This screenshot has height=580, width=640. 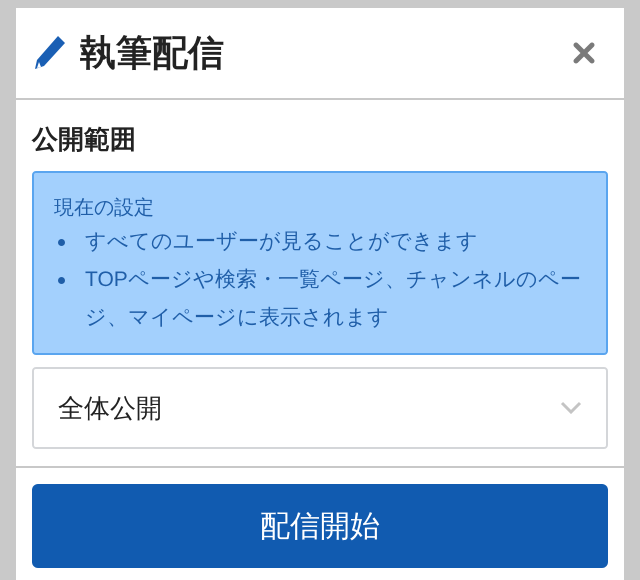 What do you see at coordinates (333, 299) in the screenshot?
I see `info-text: TOPページや検索・一覧ページ、チャンネルのページ、マイページに表示されます` at bounding box center [333, 299].